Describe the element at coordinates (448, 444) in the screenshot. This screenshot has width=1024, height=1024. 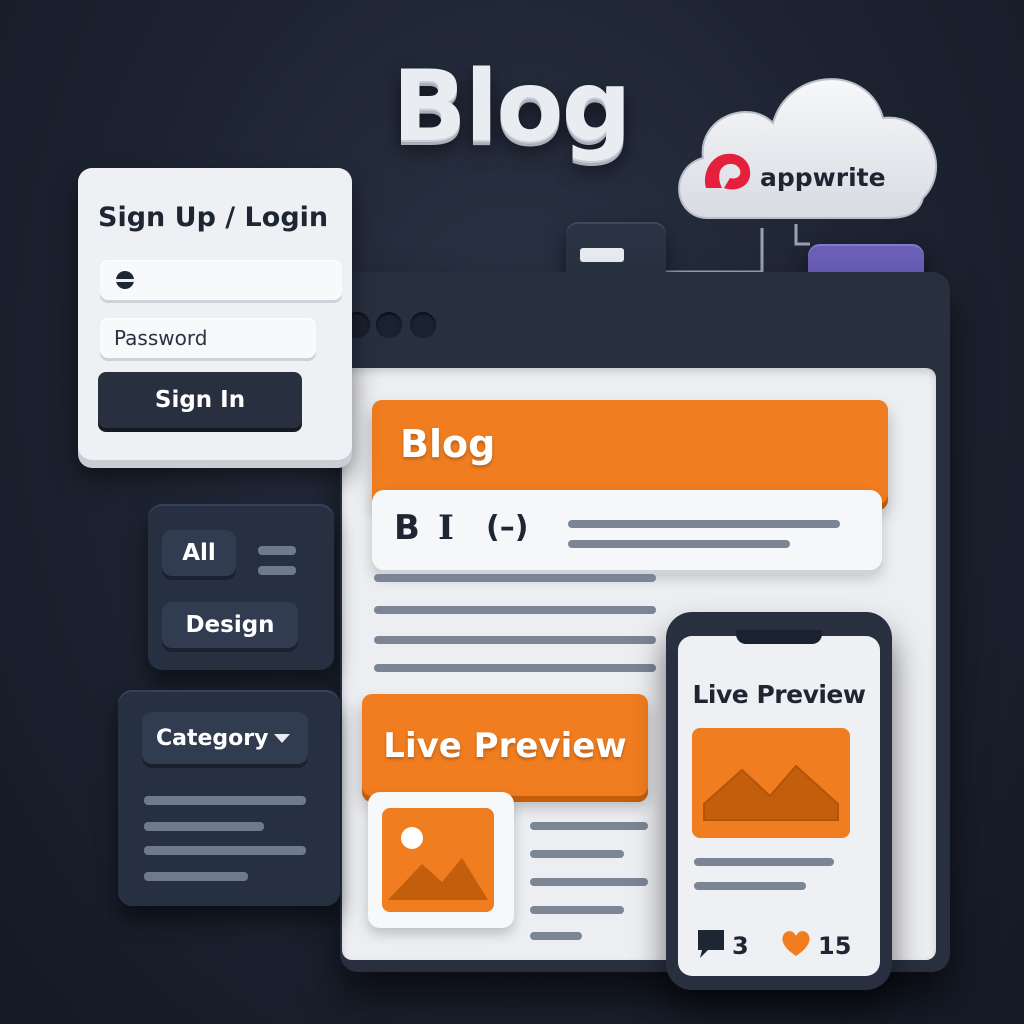
I see `post-title-text: Blog` at that location.